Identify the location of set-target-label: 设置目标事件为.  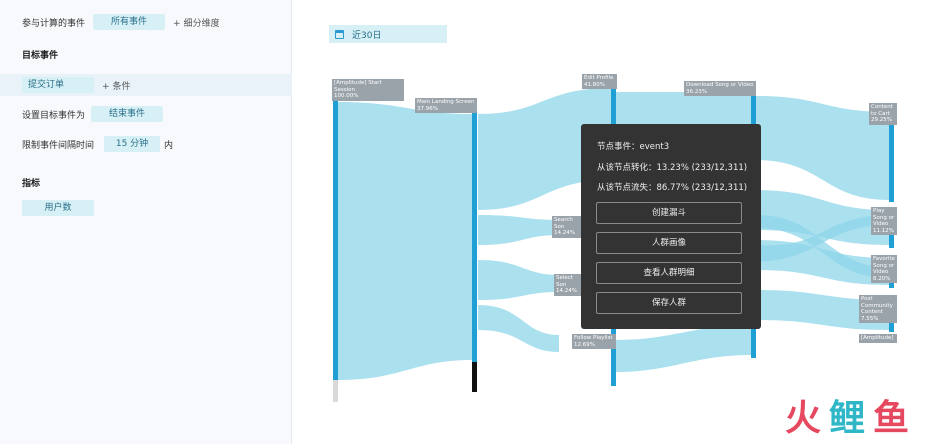
(54, 115).